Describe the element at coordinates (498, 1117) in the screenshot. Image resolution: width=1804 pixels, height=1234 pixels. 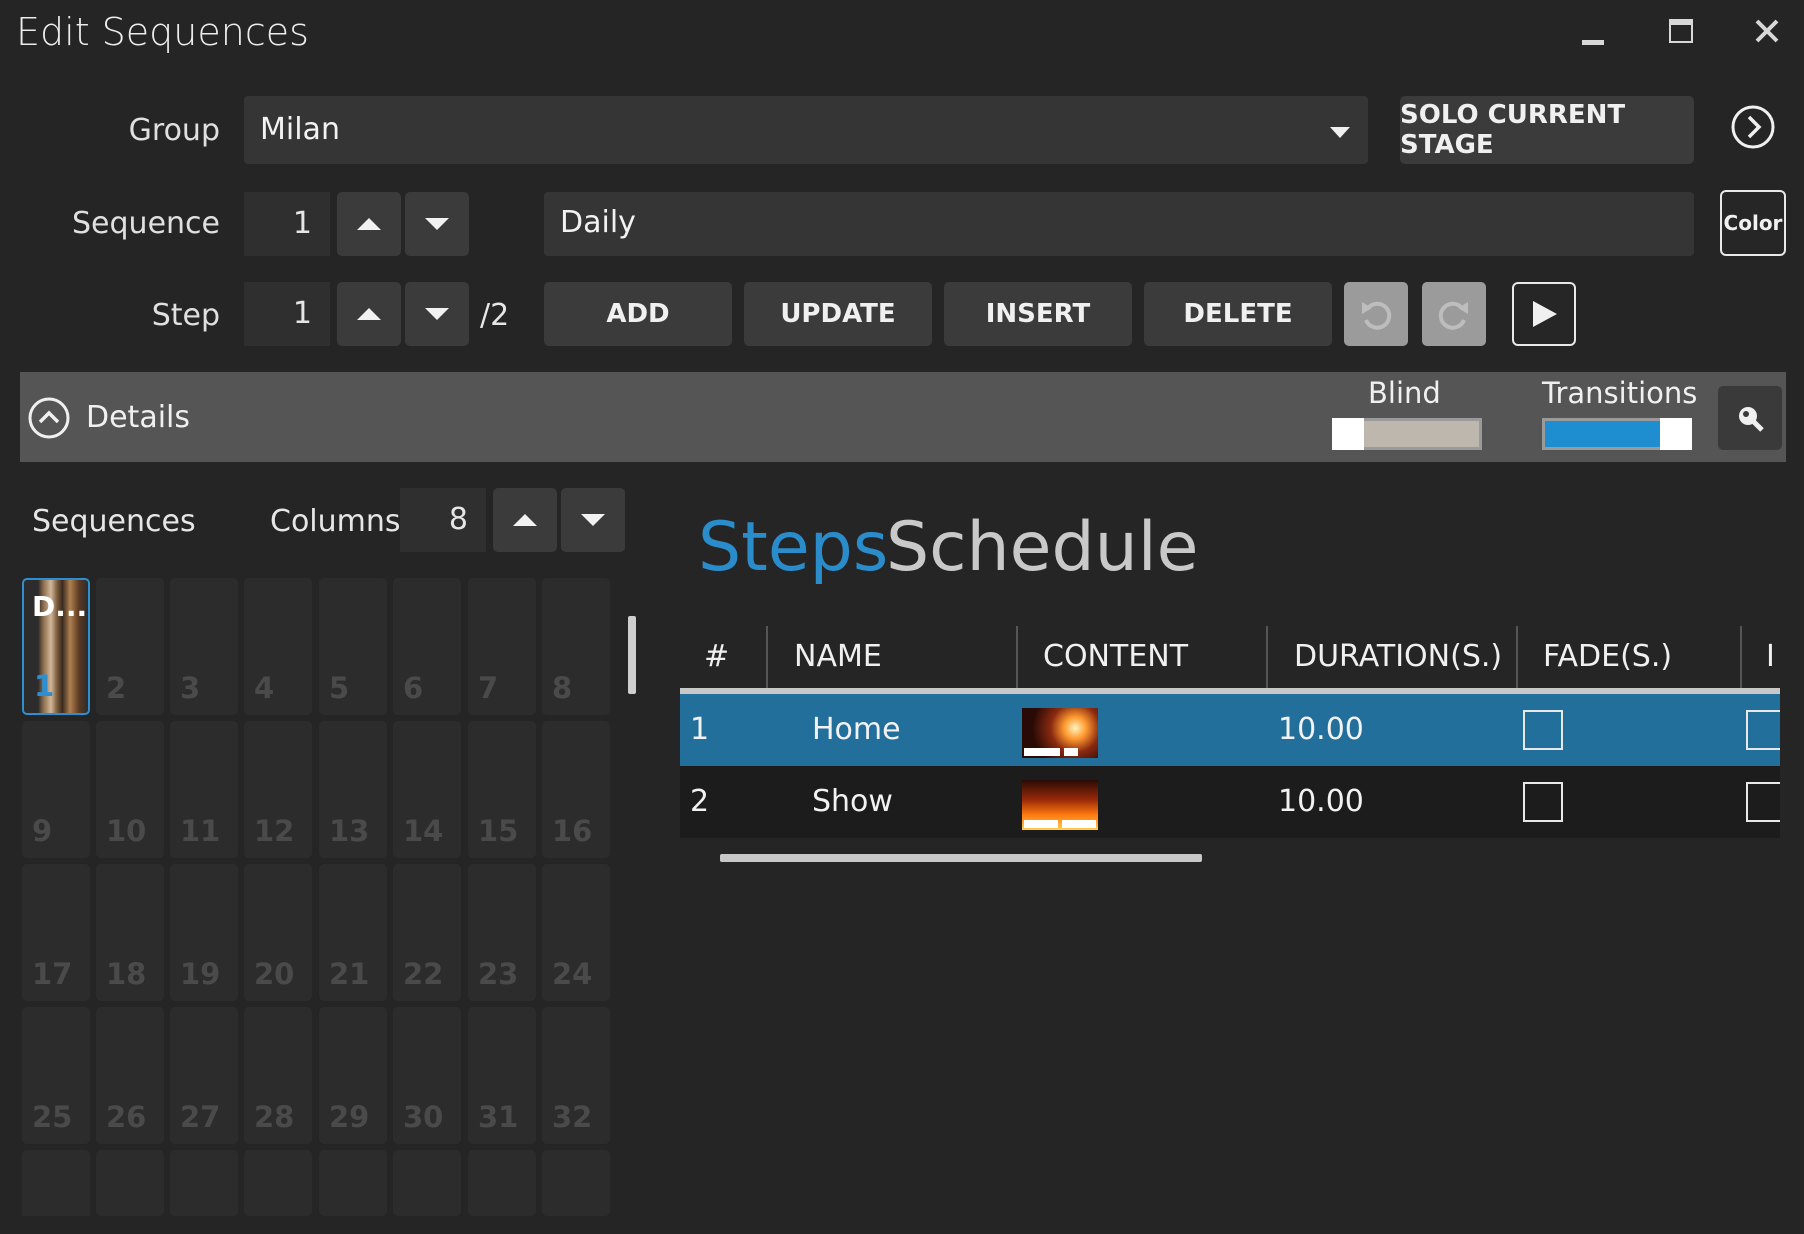
I see `sequence-cell-number: 31` at that location.